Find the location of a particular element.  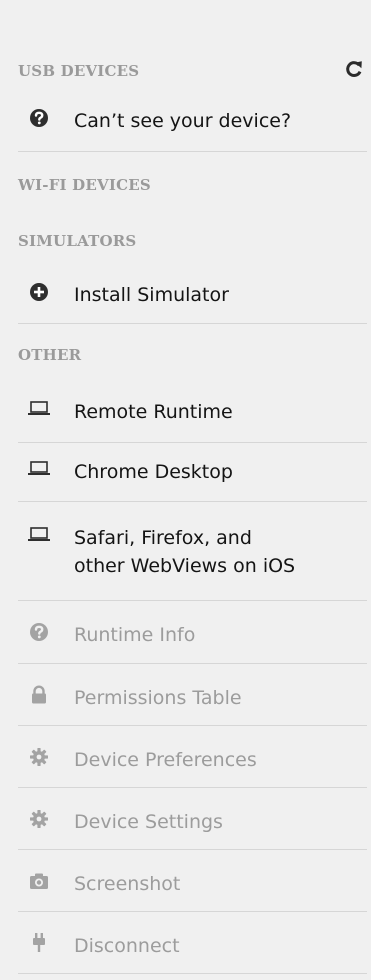

device-settings-item: Device Settings is located at coordinates (192, 822).